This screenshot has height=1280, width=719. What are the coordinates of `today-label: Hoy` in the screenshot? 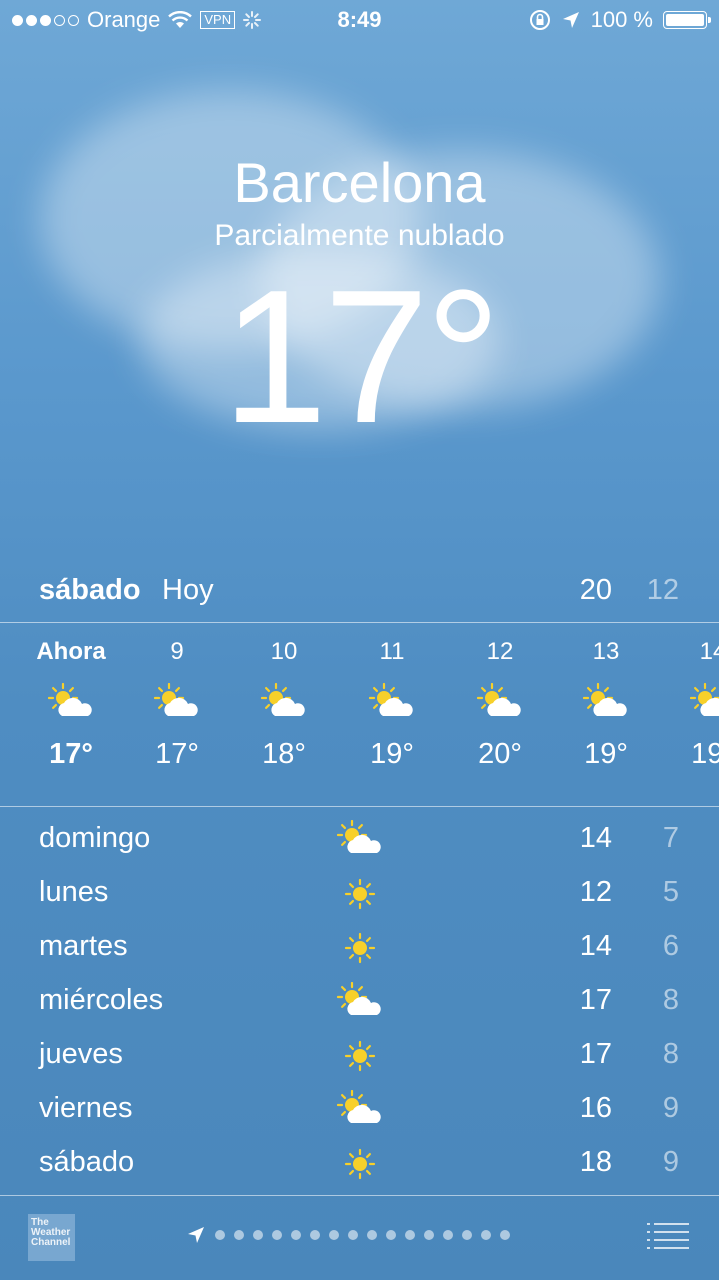 It's located at (188, 590).